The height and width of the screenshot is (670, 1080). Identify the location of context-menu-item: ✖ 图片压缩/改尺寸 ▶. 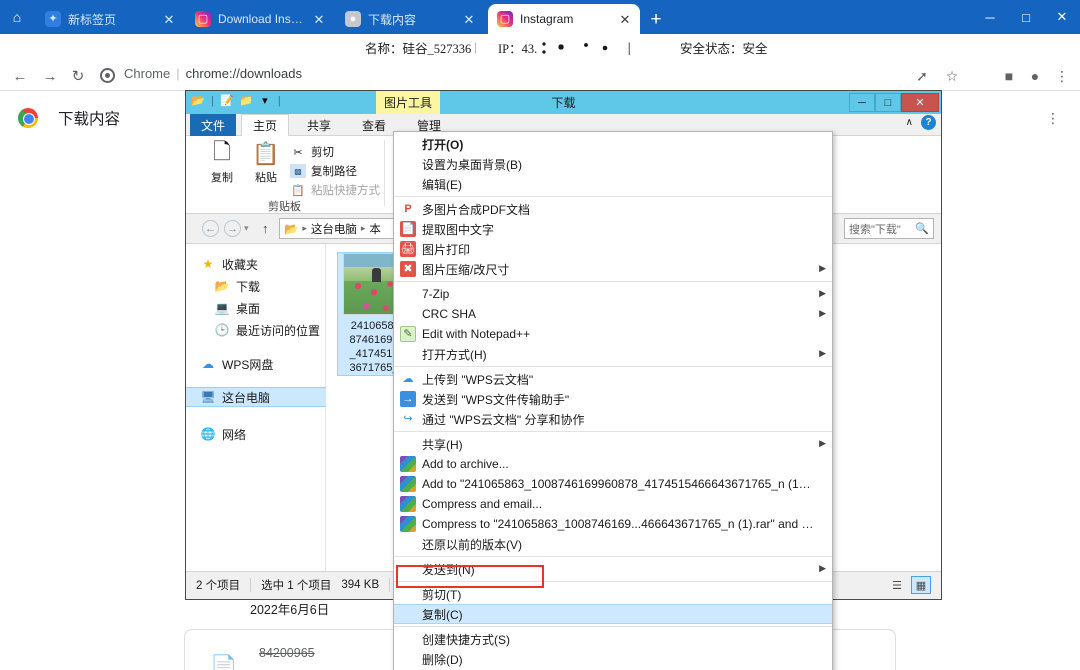
(613, 269).